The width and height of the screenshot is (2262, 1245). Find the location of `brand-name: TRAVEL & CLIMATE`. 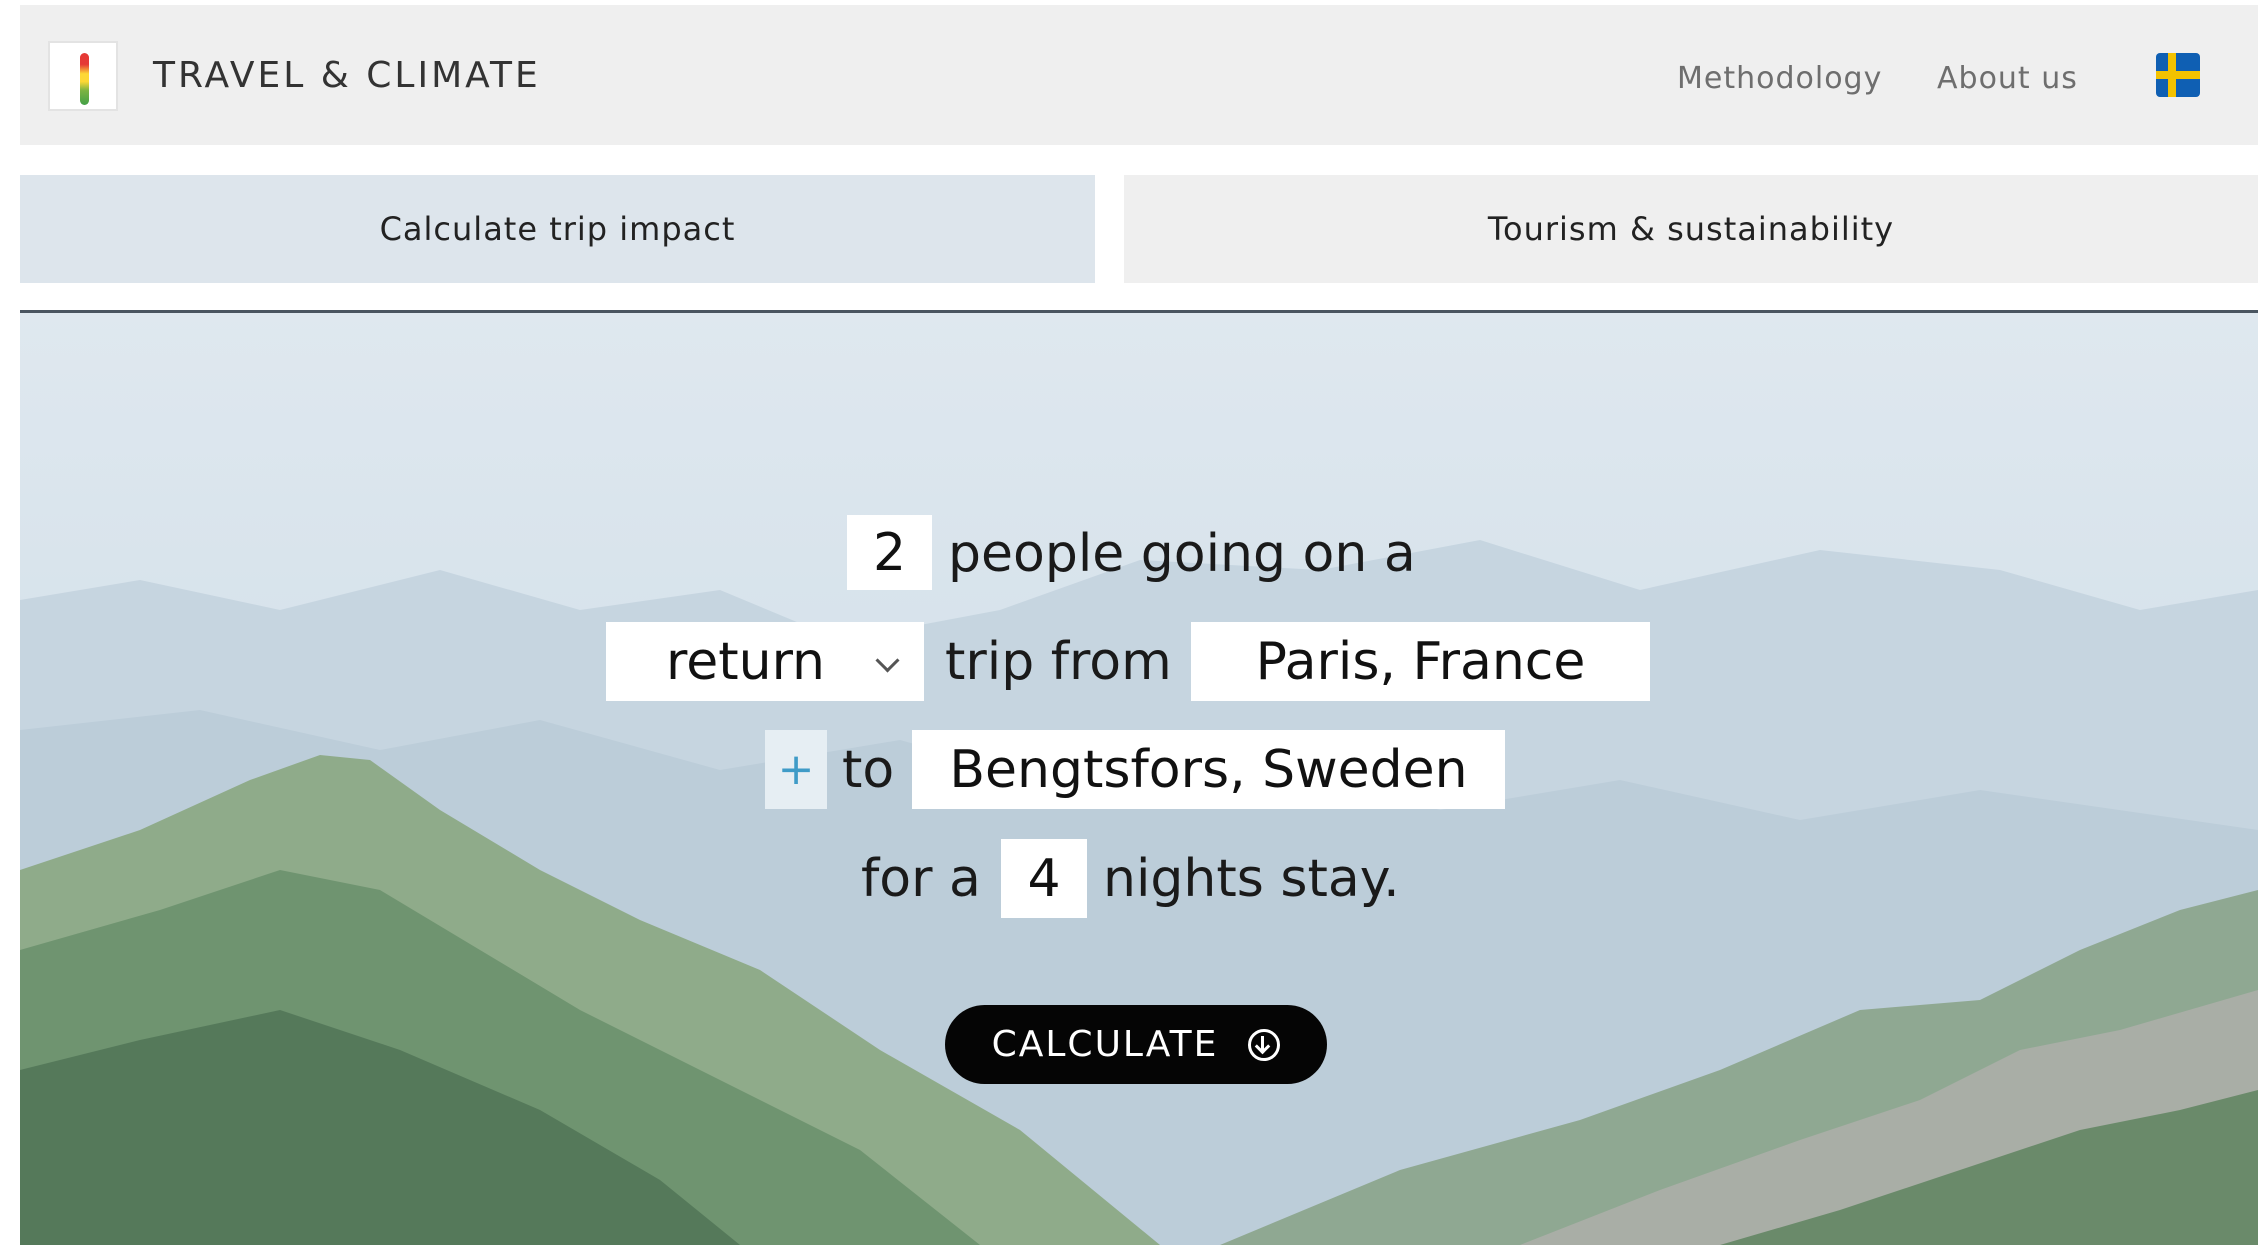

brand-name: TRAVEL & CLIMATE is located at coordinates (347, 75).